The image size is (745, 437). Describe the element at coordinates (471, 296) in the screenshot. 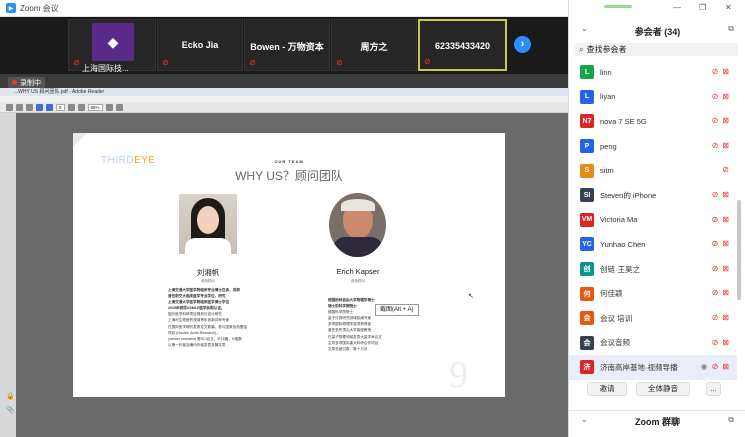

I see `mouse-cursor-icon: ↖` at that location.